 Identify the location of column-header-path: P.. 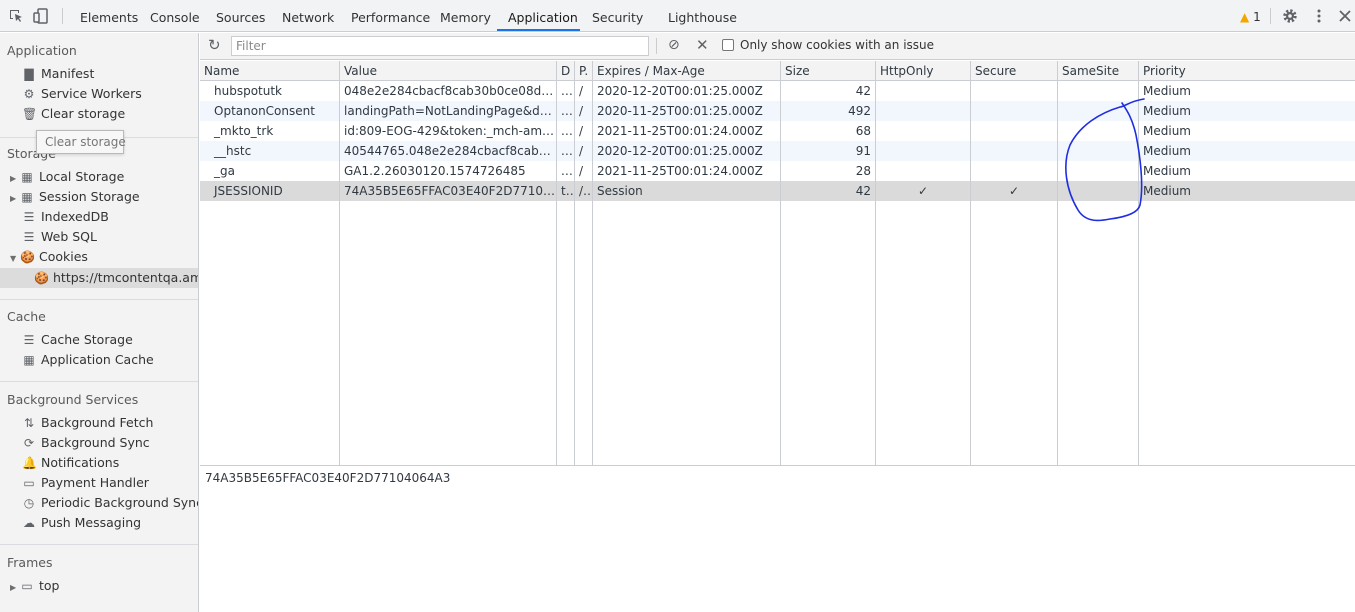
(583, 71).